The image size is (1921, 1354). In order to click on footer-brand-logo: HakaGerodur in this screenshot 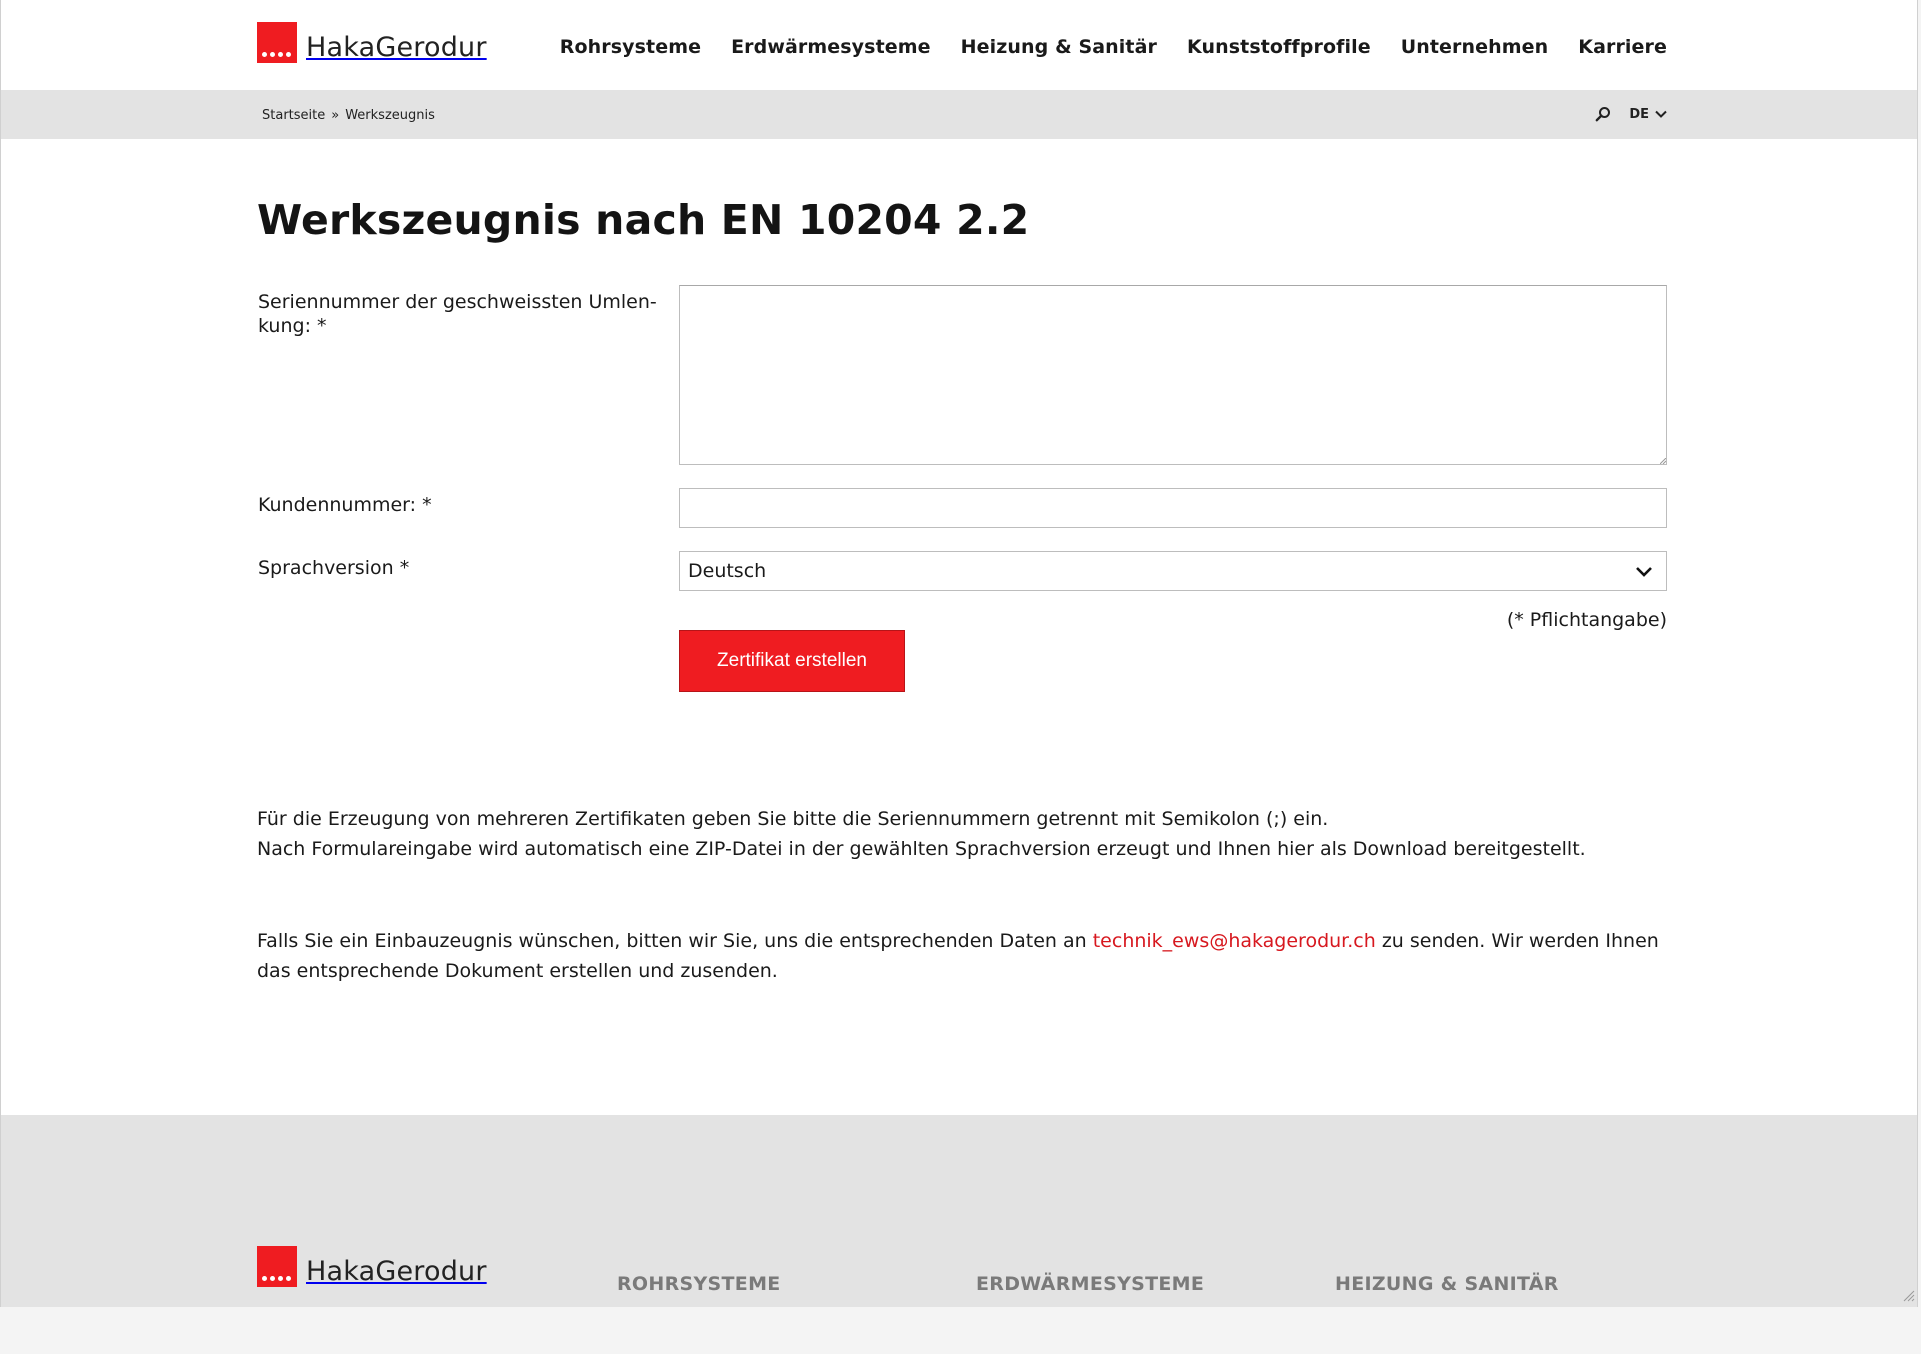, I will do `click(372, 1266)`.